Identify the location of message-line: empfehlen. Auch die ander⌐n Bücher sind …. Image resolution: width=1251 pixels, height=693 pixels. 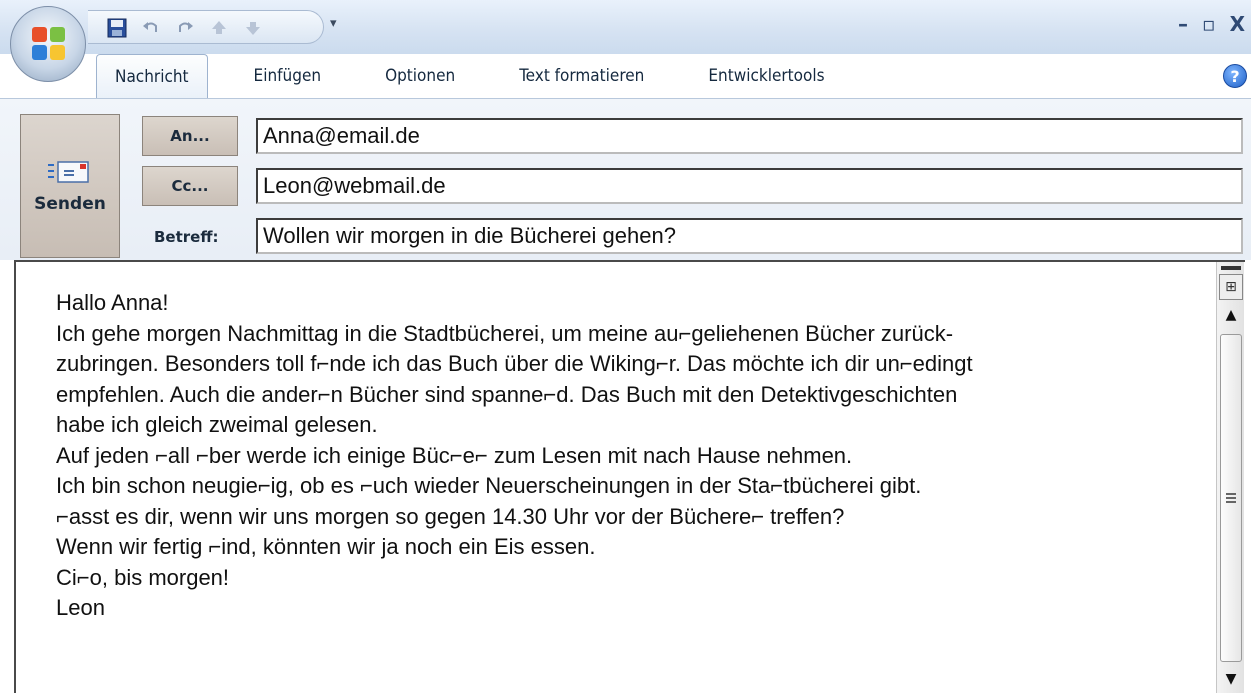
(507, 394).